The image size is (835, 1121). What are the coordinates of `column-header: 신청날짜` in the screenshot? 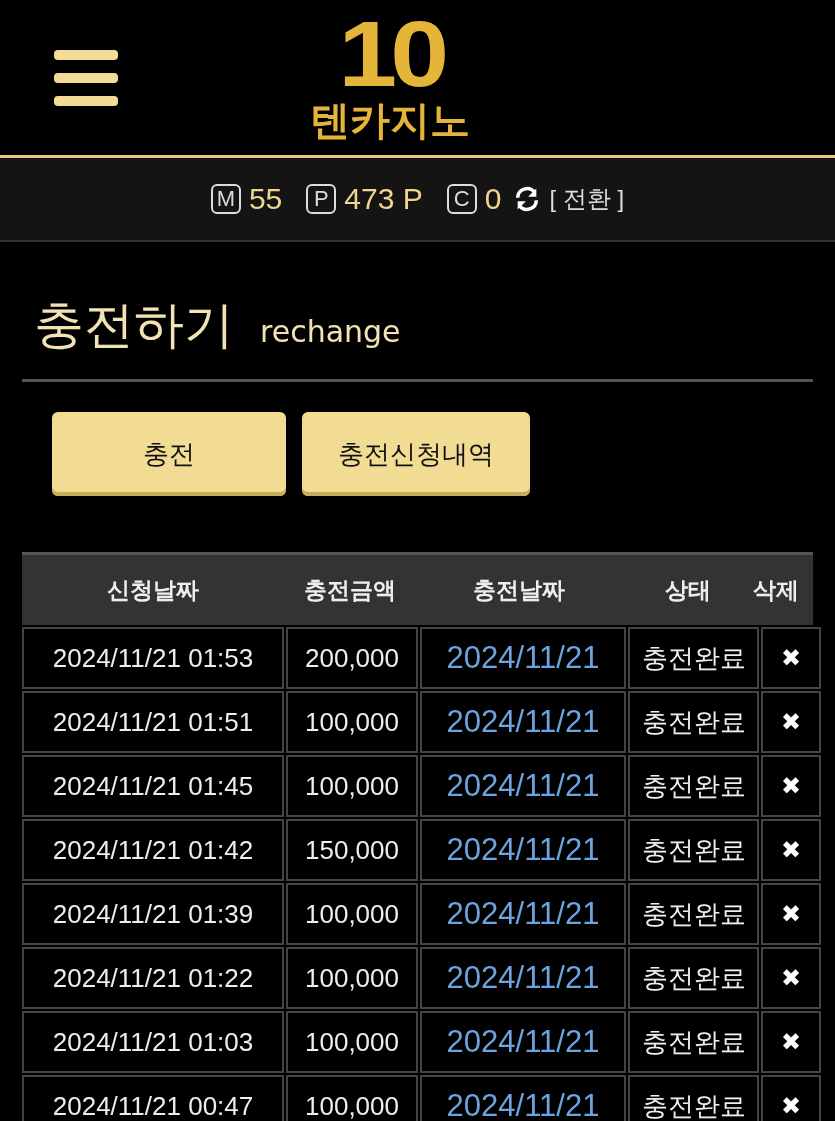 It's located at (153, 590).